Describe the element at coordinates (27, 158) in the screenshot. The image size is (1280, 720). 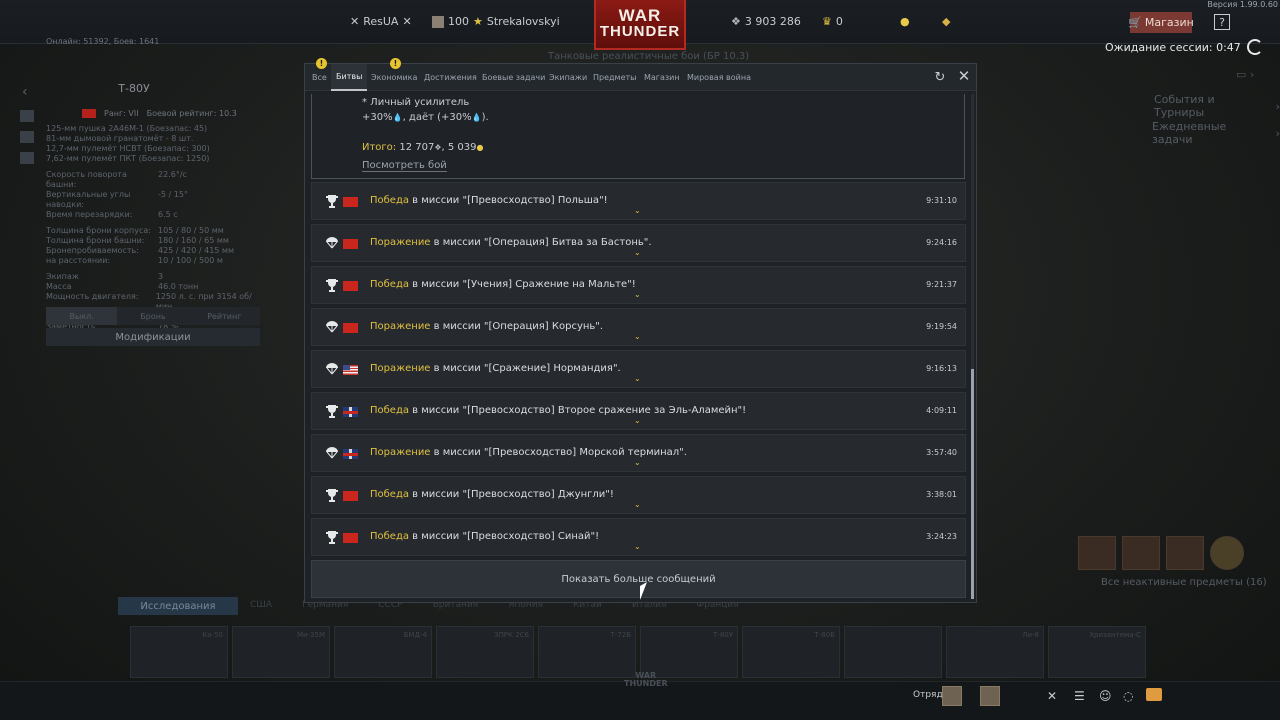
I see `favorite-icon` at that location.